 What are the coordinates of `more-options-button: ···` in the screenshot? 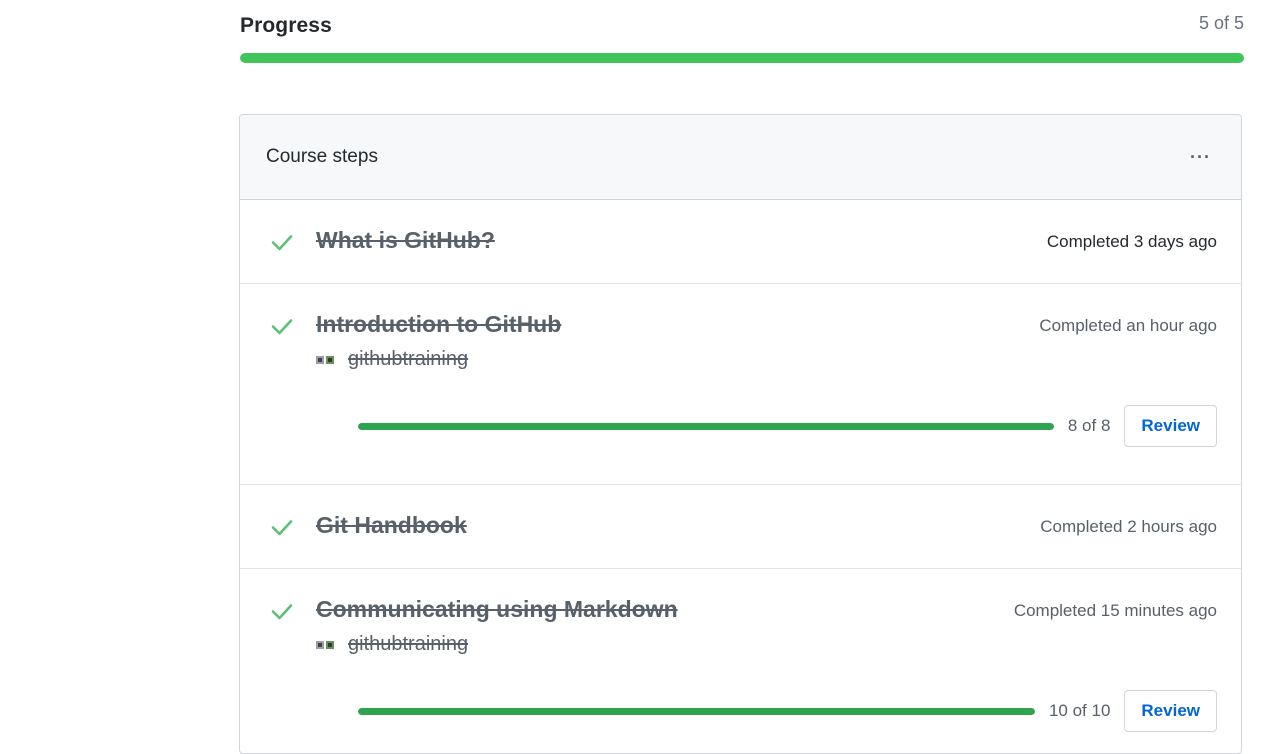 It's located at (1200, 157).